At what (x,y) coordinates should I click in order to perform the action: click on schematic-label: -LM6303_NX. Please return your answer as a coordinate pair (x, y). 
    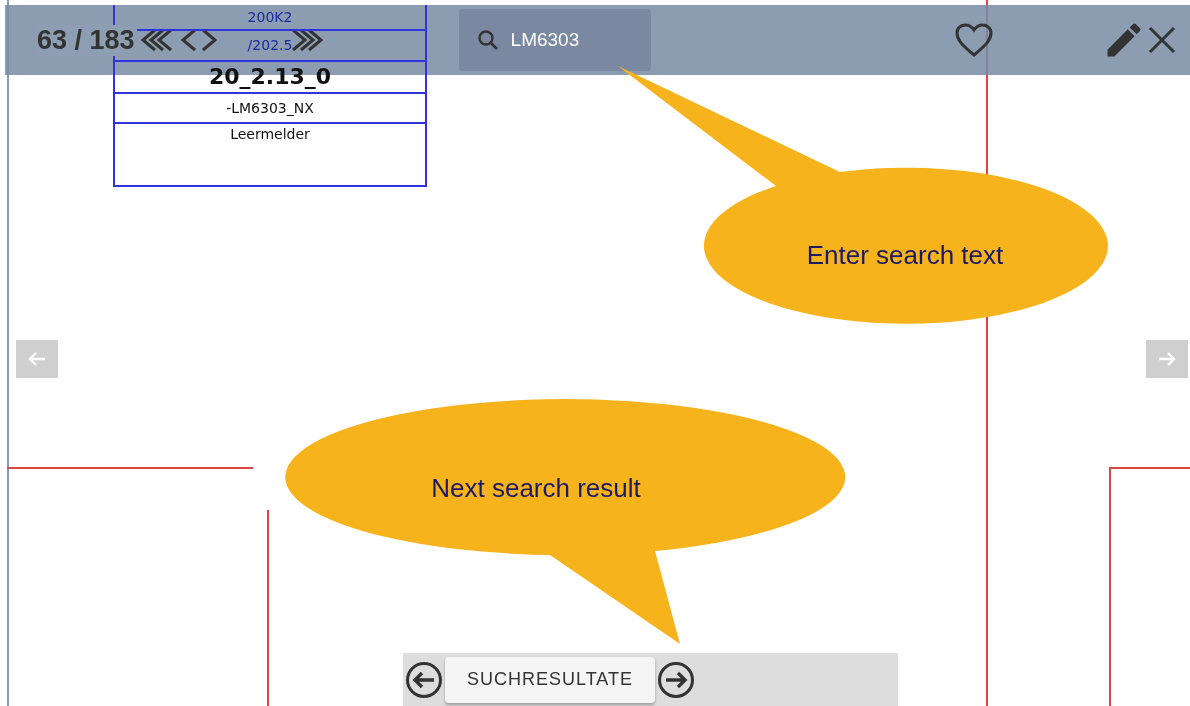
    Looking at the image, I should click on (270, 107).